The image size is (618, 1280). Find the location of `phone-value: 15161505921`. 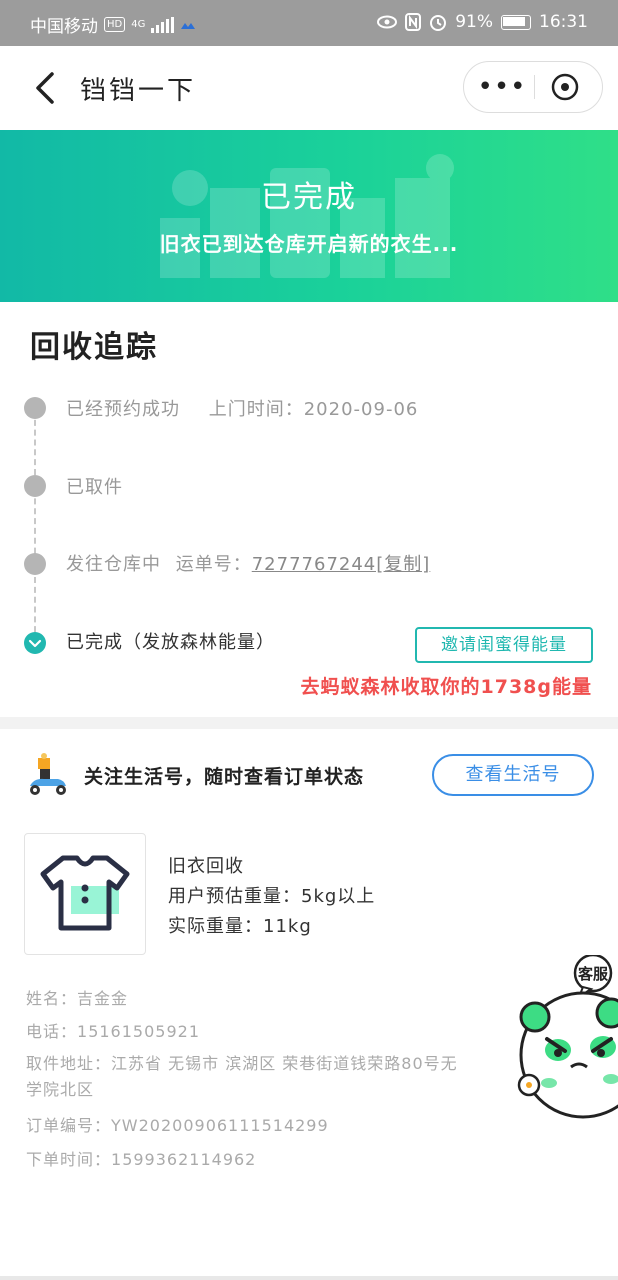

phone-value: 15161505921 is located at coordinates (138, 1031).